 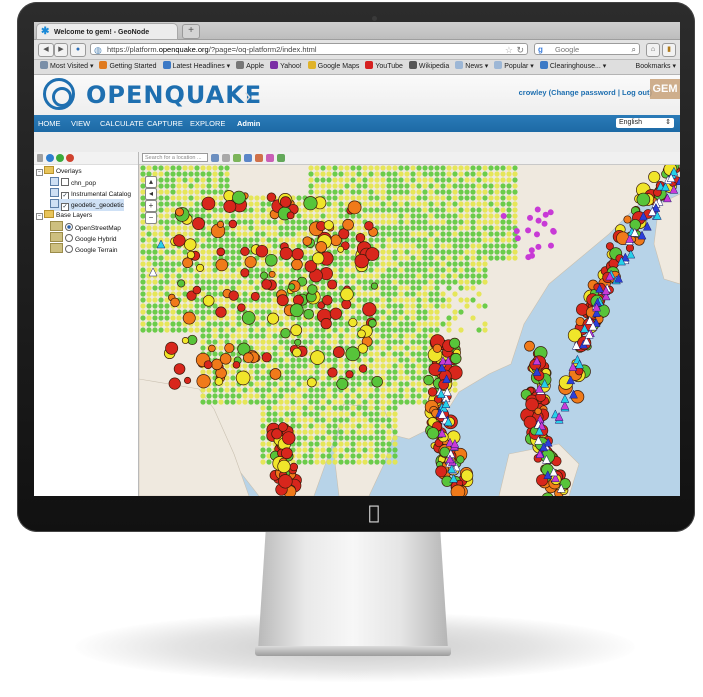 What do you see at coordinates (65, 182) in the screenshot?
I see `layer-checkbox` at bounding box center [65, 182].